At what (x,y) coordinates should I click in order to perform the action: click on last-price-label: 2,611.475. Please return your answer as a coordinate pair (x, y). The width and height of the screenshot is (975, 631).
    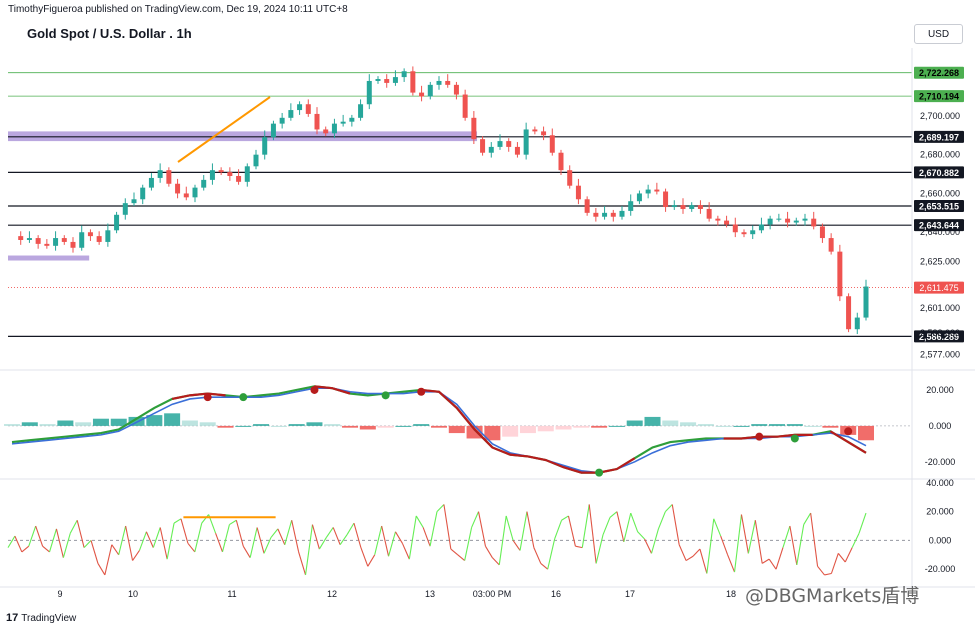
    Looking at the image, I should click on (938, 288).